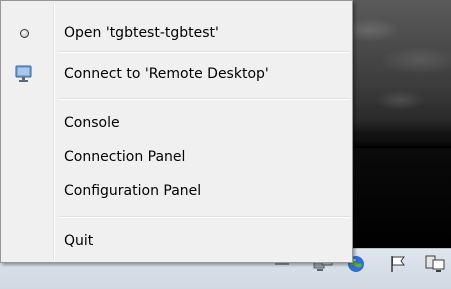 This screenshot has width=451, height=289. What do you see at coordinates (24, 33) in the screenshot?
I see `radio-bullet-icon` at bounding box center [24, 33].